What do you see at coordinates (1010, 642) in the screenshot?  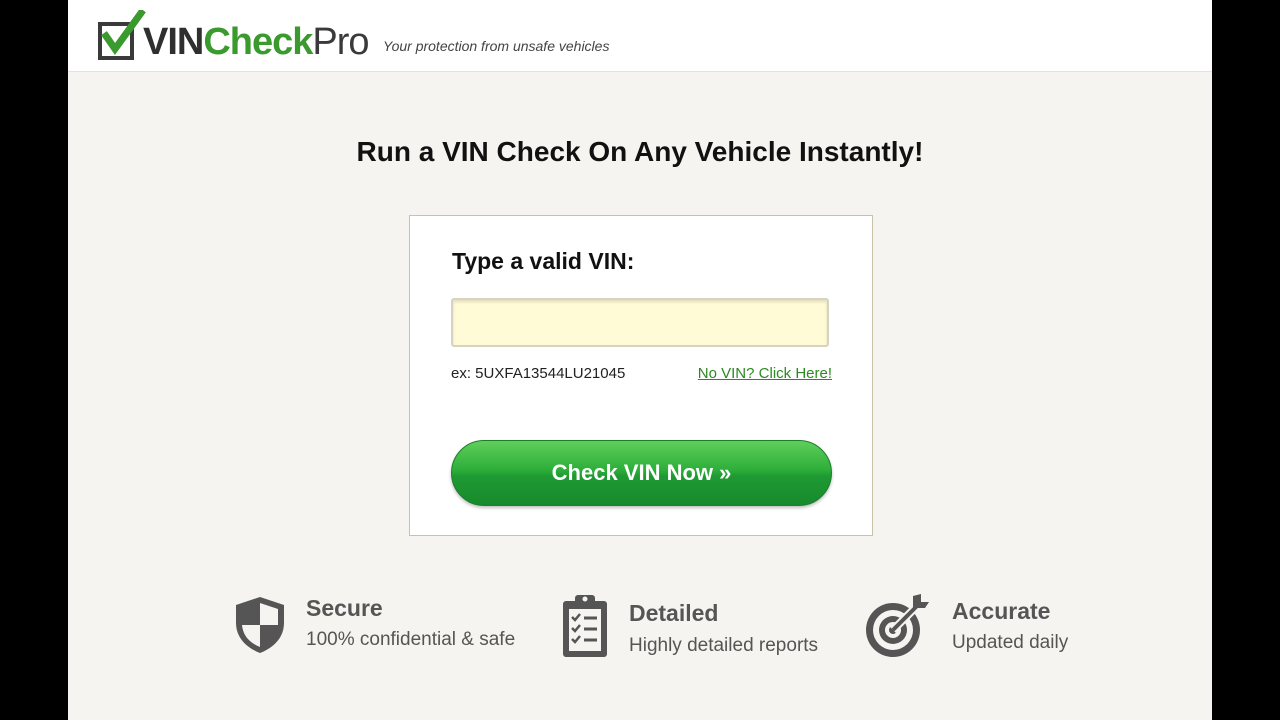 I see `feature-subtitle: Updated daily` at bounding box center [1010, 642].